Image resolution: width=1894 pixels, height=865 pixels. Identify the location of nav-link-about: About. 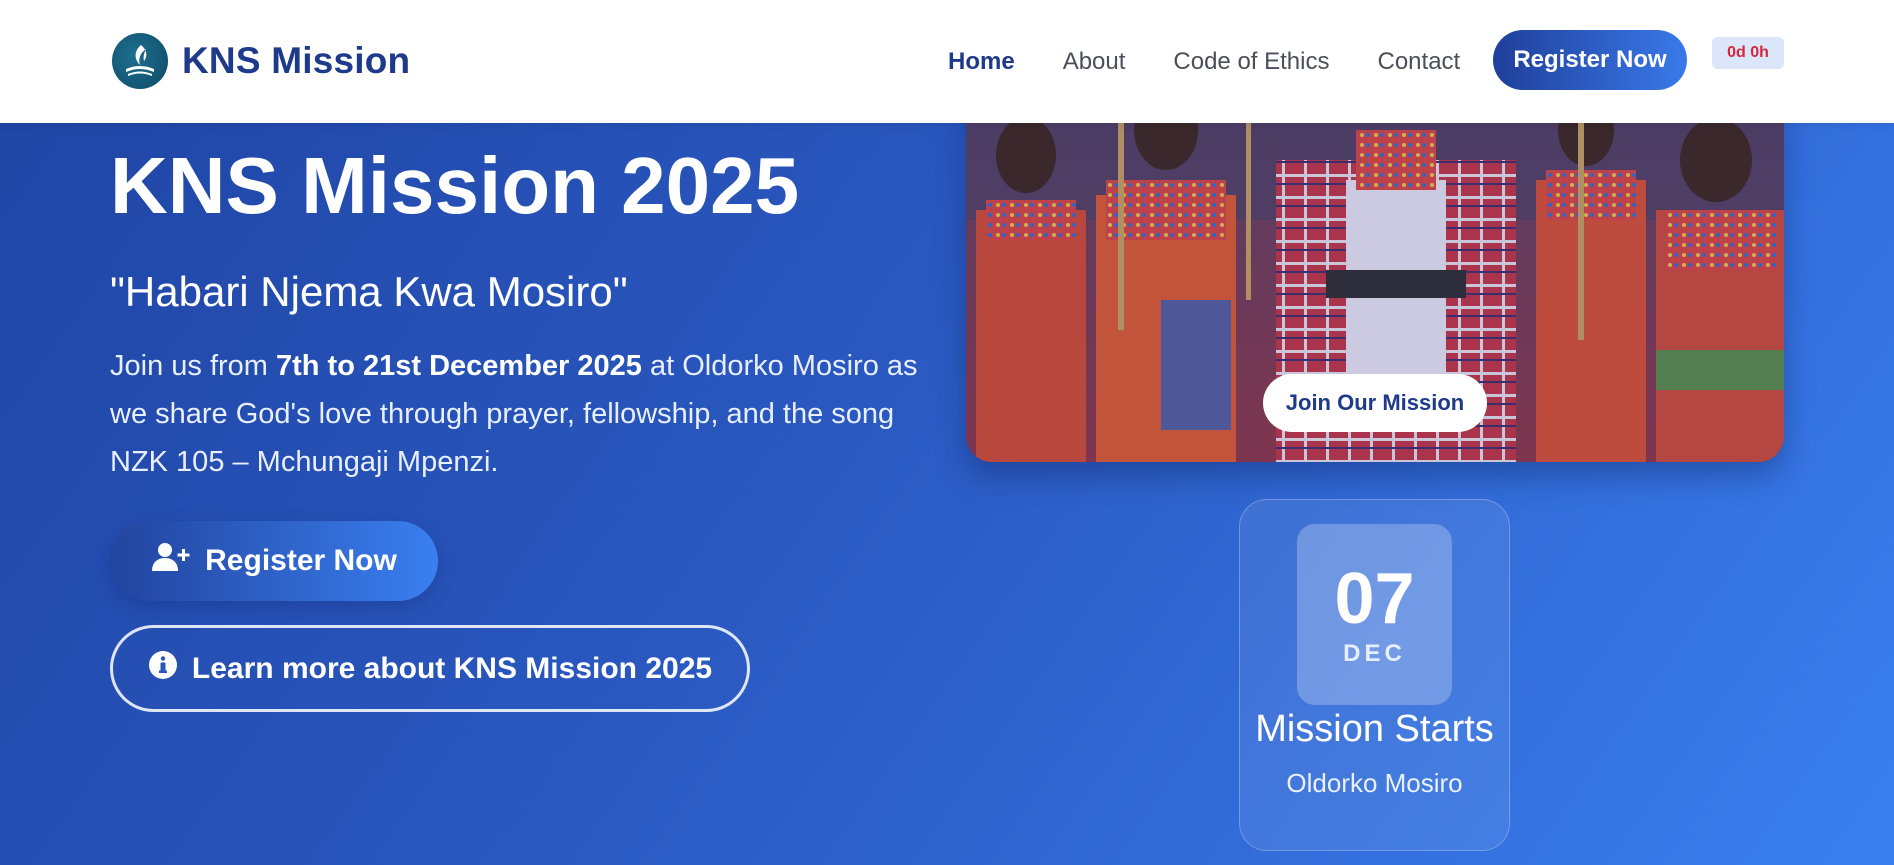
(1094, 62).